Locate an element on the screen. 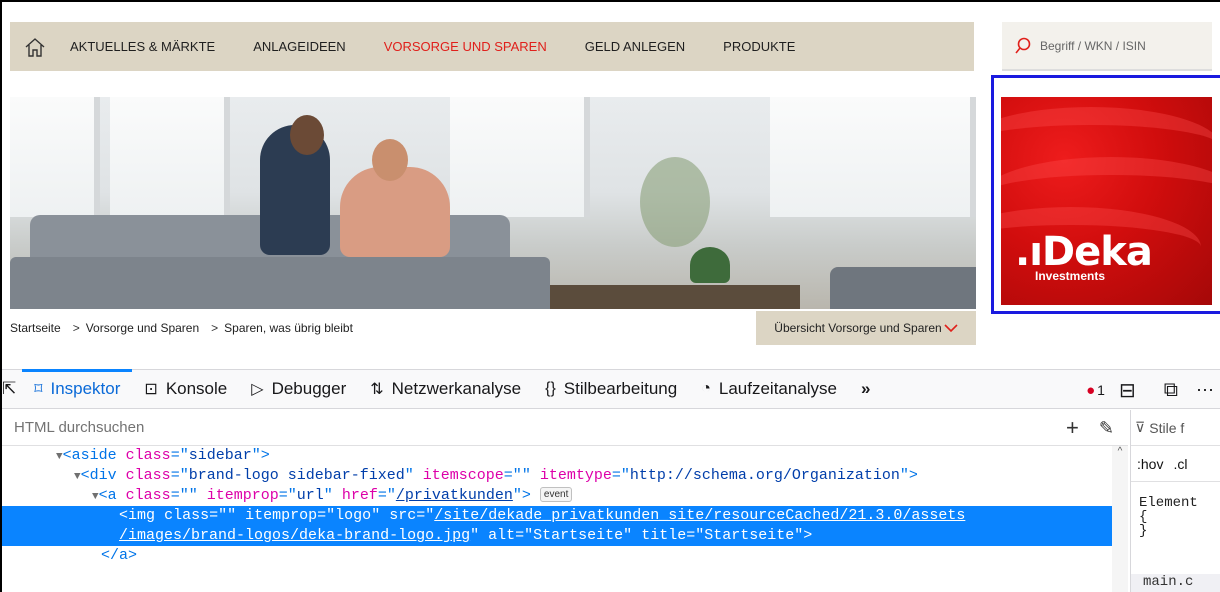  devtools-toolbar-right: ● 1 ⊟ ⧉ ⋯ is located at coordinates (1153, 390).